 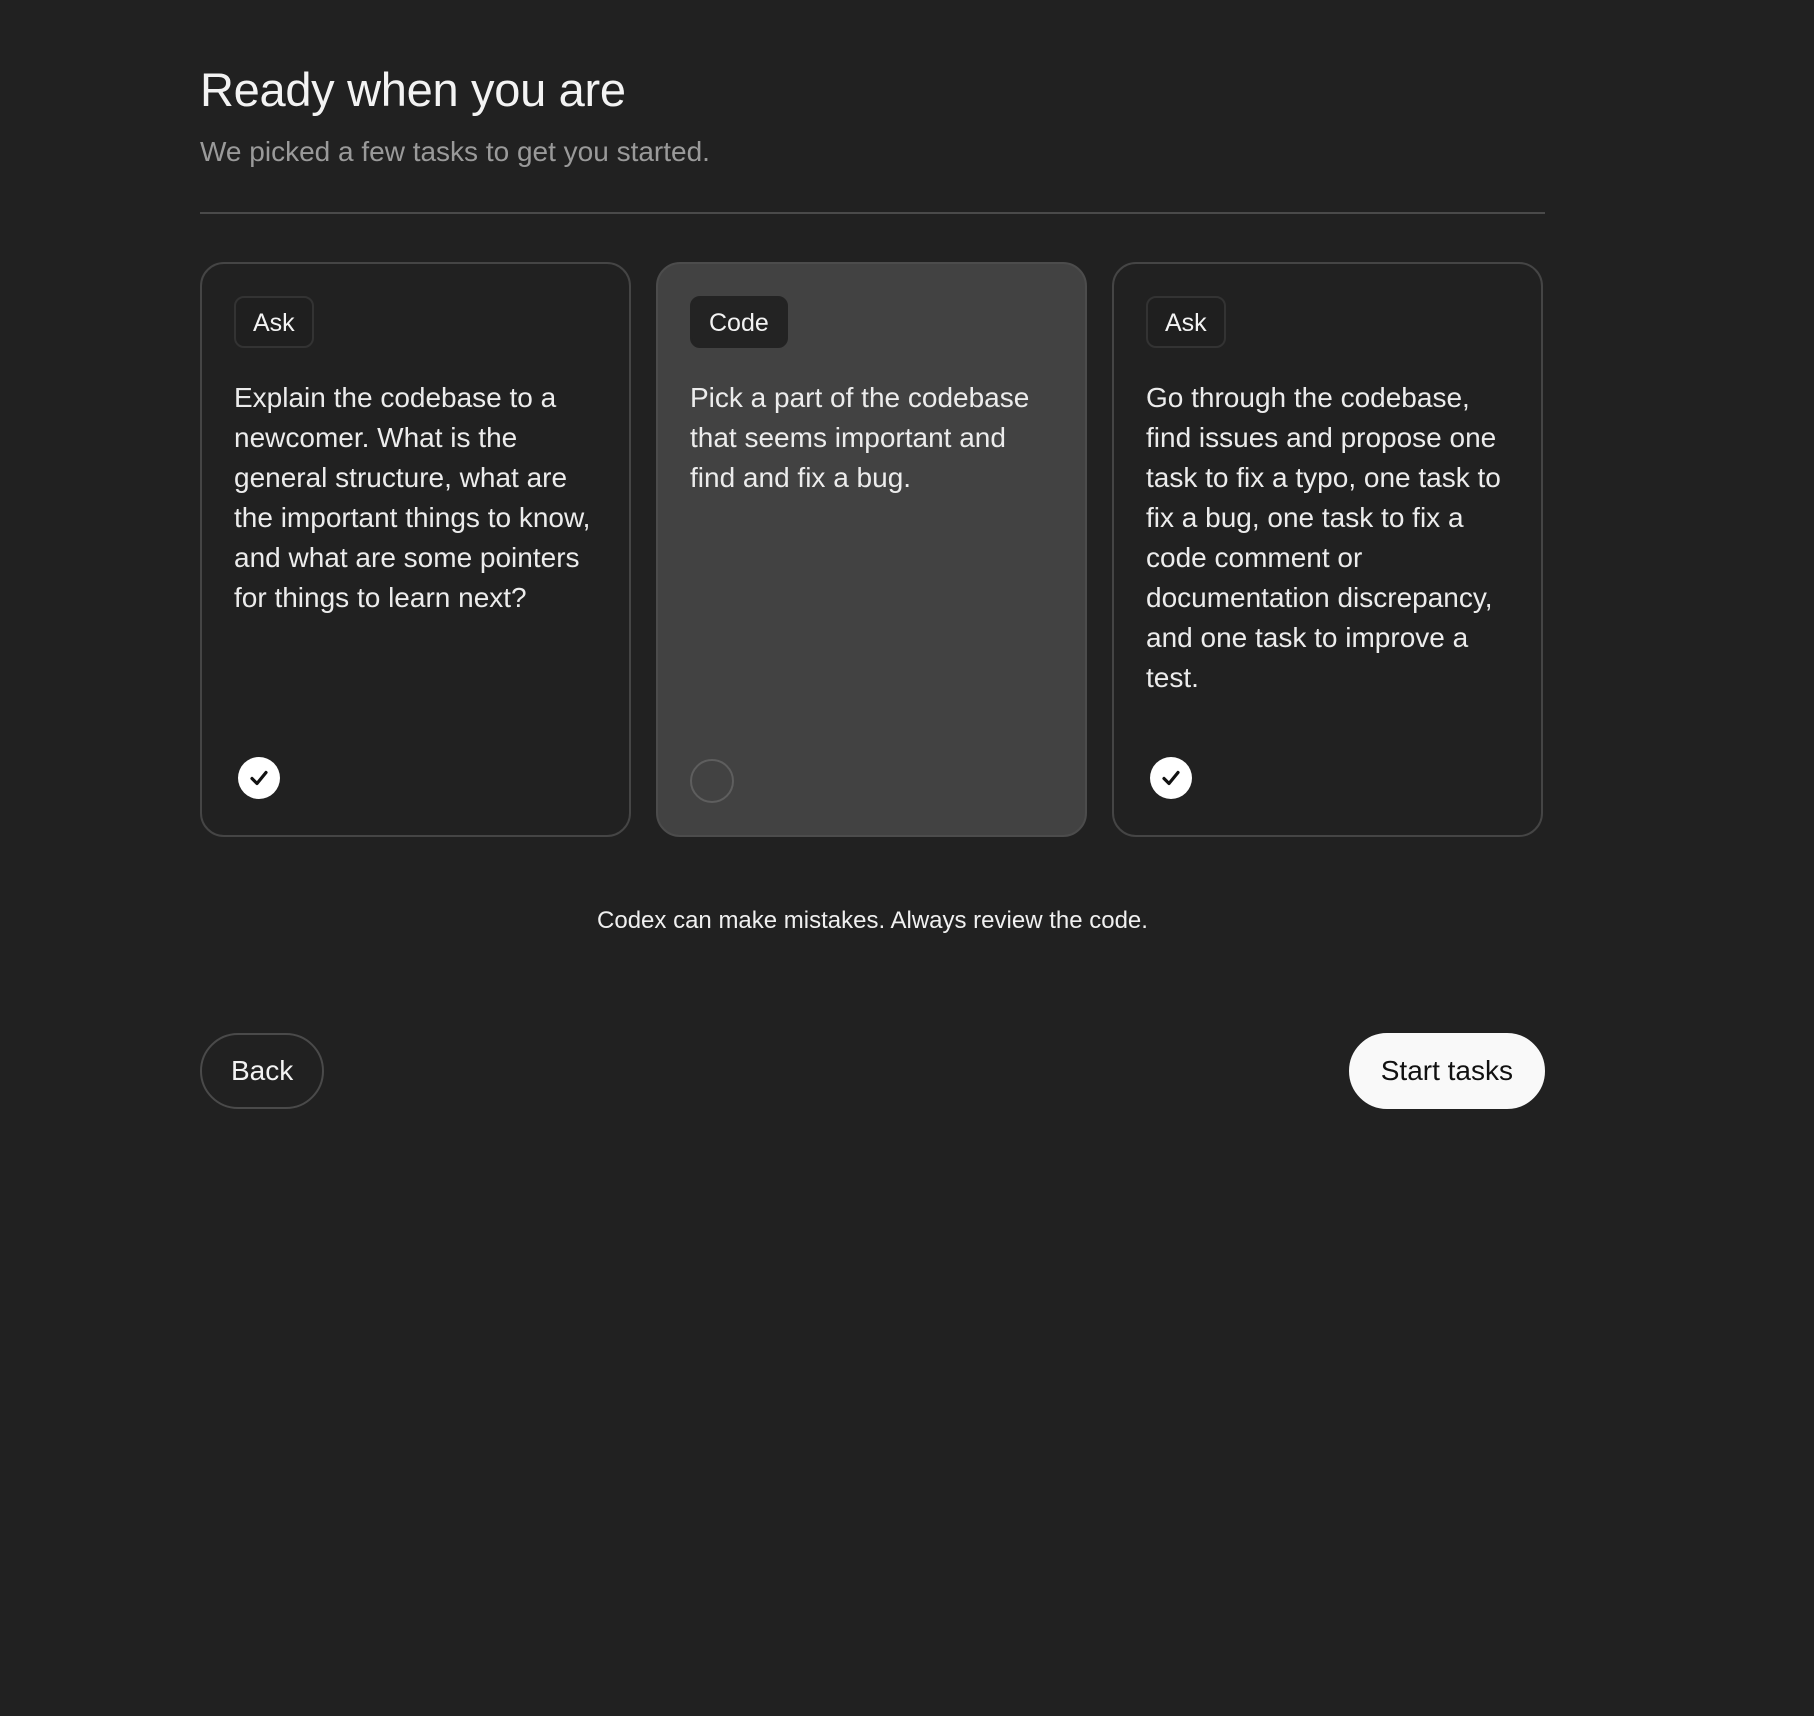 What do you see at coordinates (712, 781) in the screenshot?
I see `empty-circle-icon` at bounding box center [712, 781].